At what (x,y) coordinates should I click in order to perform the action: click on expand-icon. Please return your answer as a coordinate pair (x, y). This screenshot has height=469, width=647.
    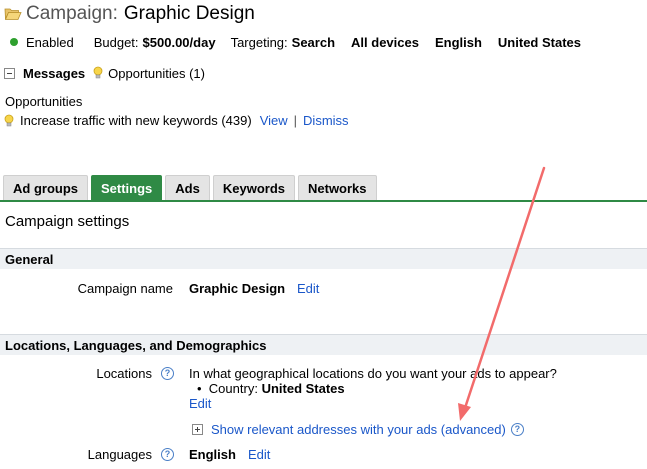
    Looking at the image, I should click on (197, 429).